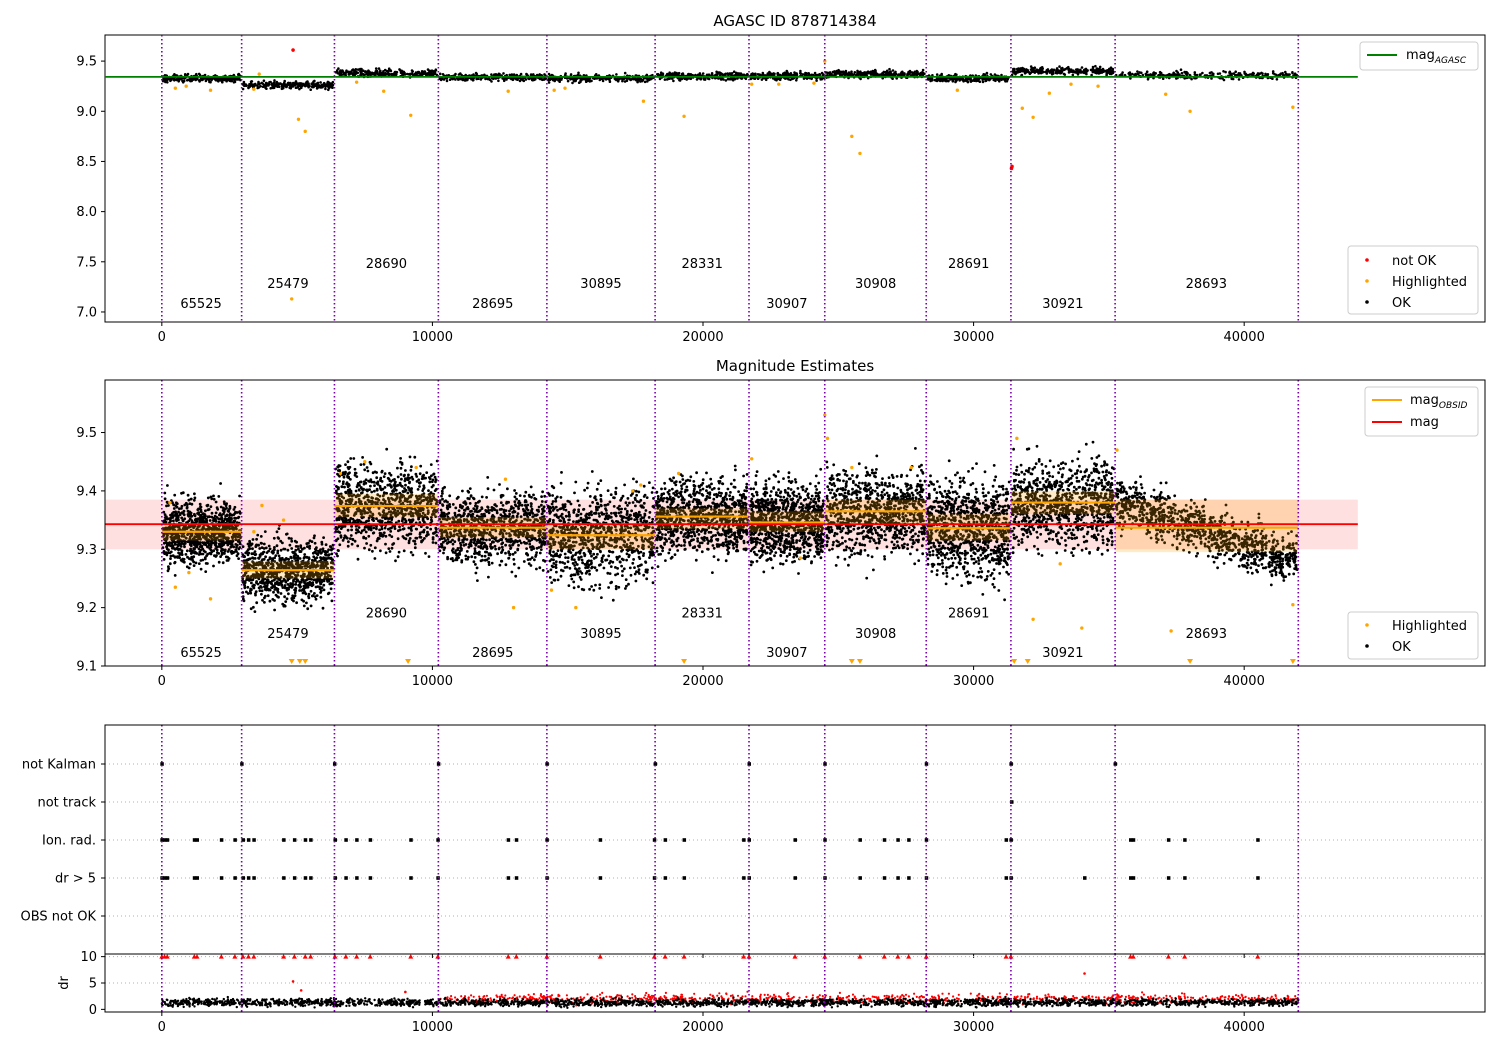 The height and width of the screenshot is (1050, 1500). What do you see at coordinates (786, 304) in the screenshot?
I see `obsid-label: 30907` at bounding box center [786, 304].